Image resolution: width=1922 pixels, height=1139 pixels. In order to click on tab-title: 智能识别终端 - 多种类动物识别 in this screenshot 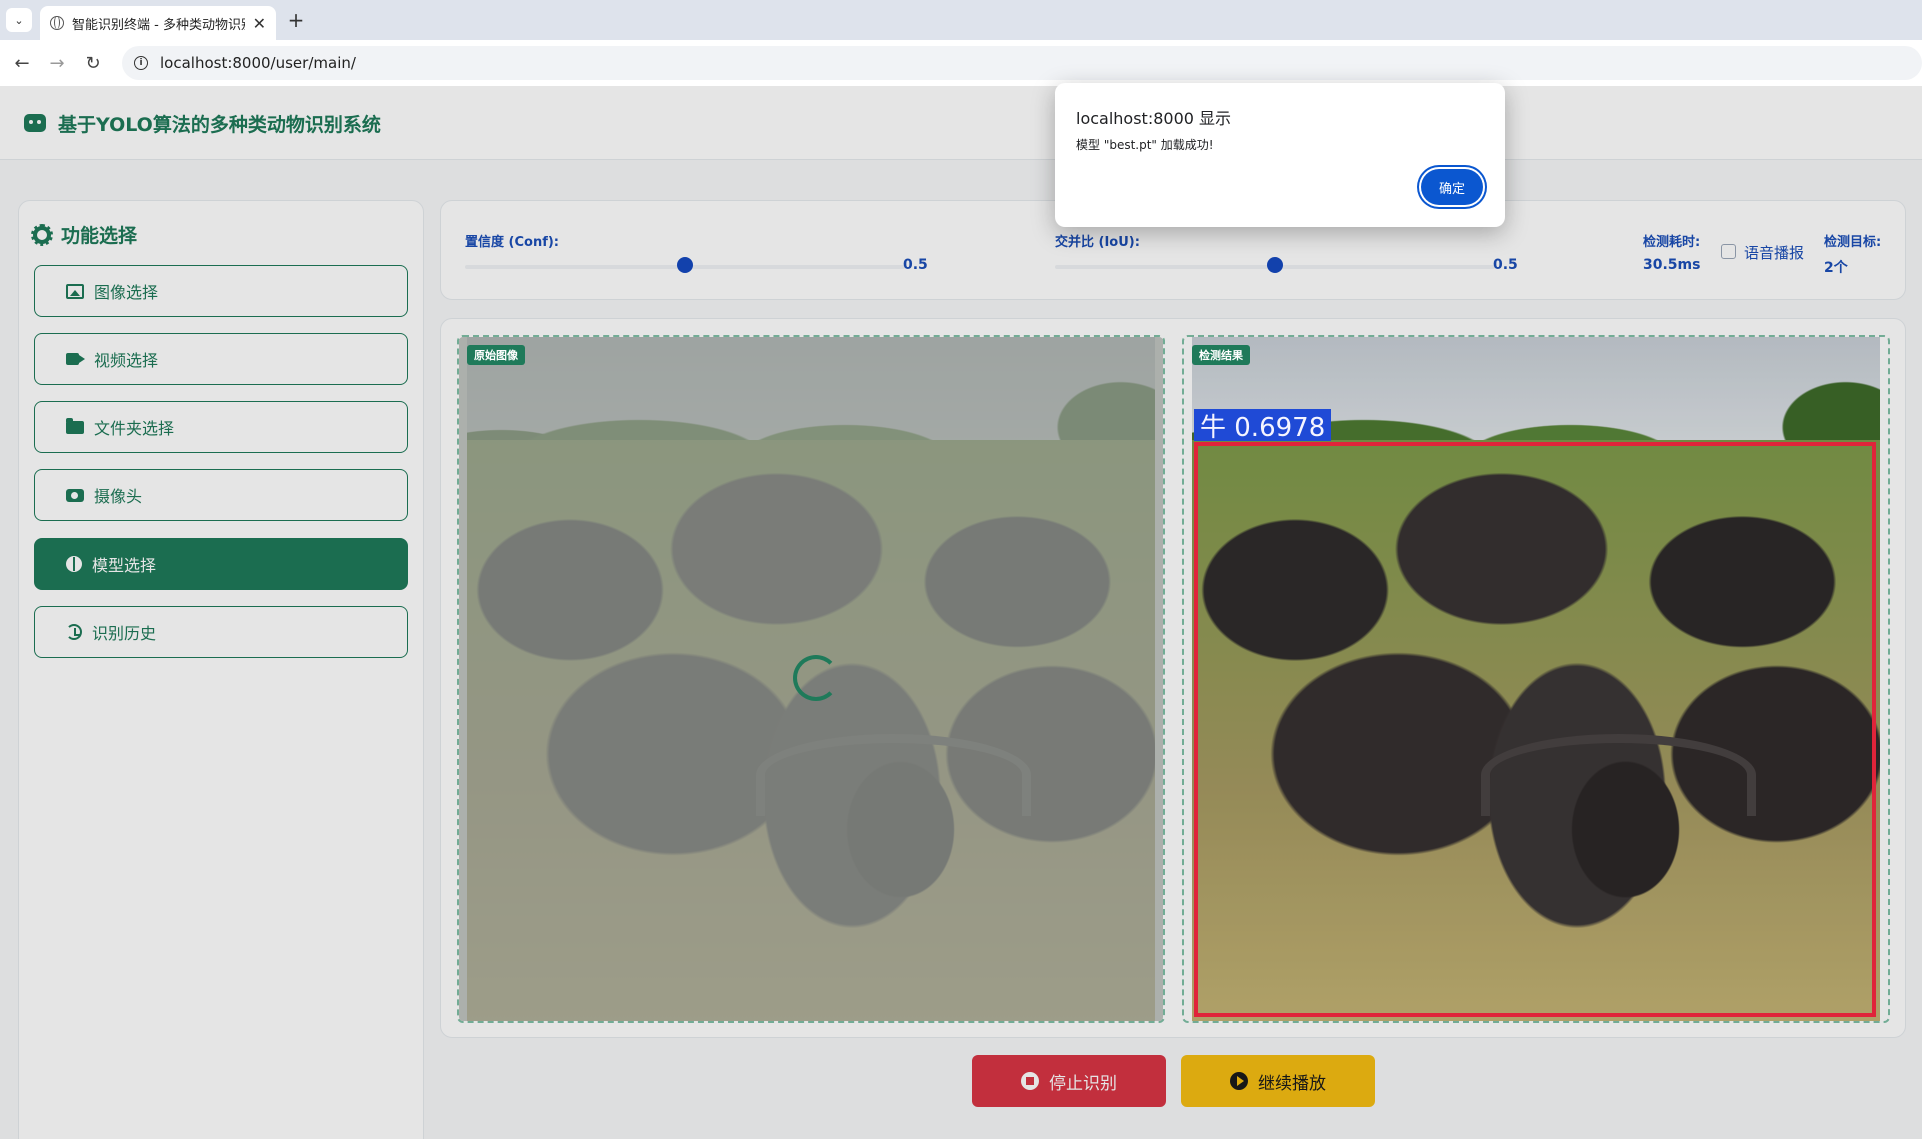, I will do `click(158, 25)`.